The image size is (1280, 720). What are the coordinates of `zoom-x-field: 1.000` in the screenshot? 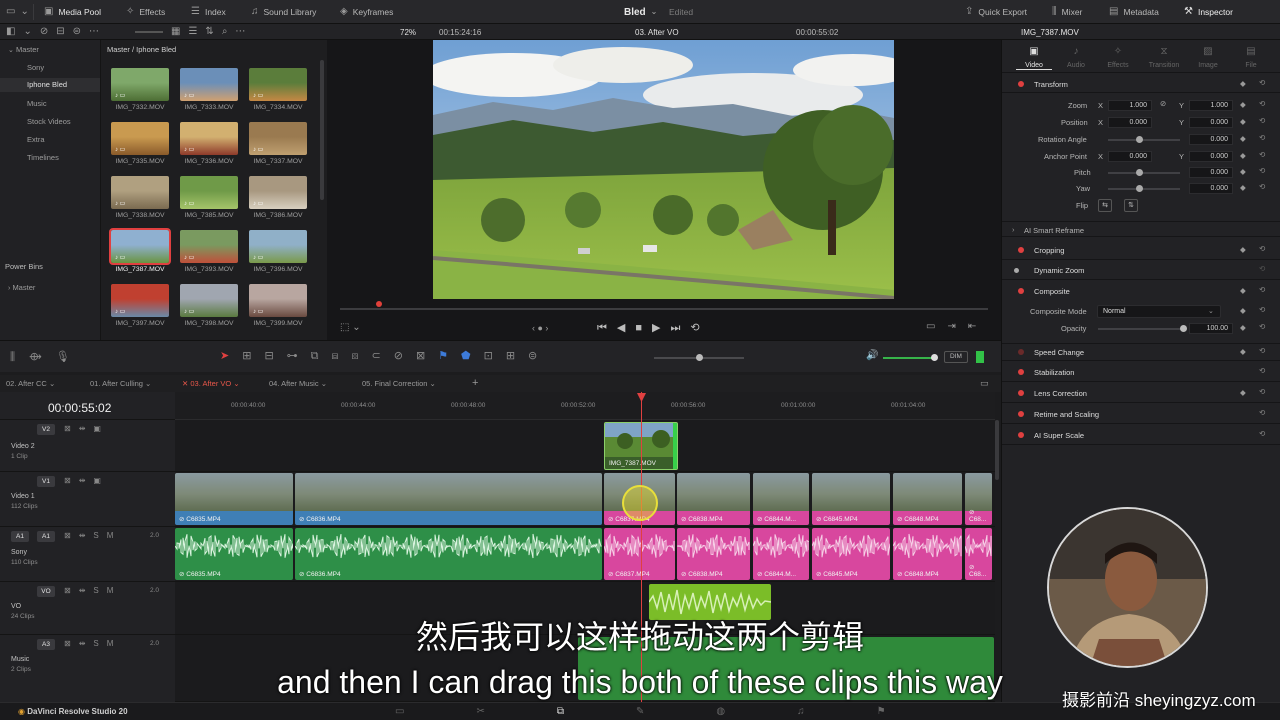 It's located at (1130, 105).